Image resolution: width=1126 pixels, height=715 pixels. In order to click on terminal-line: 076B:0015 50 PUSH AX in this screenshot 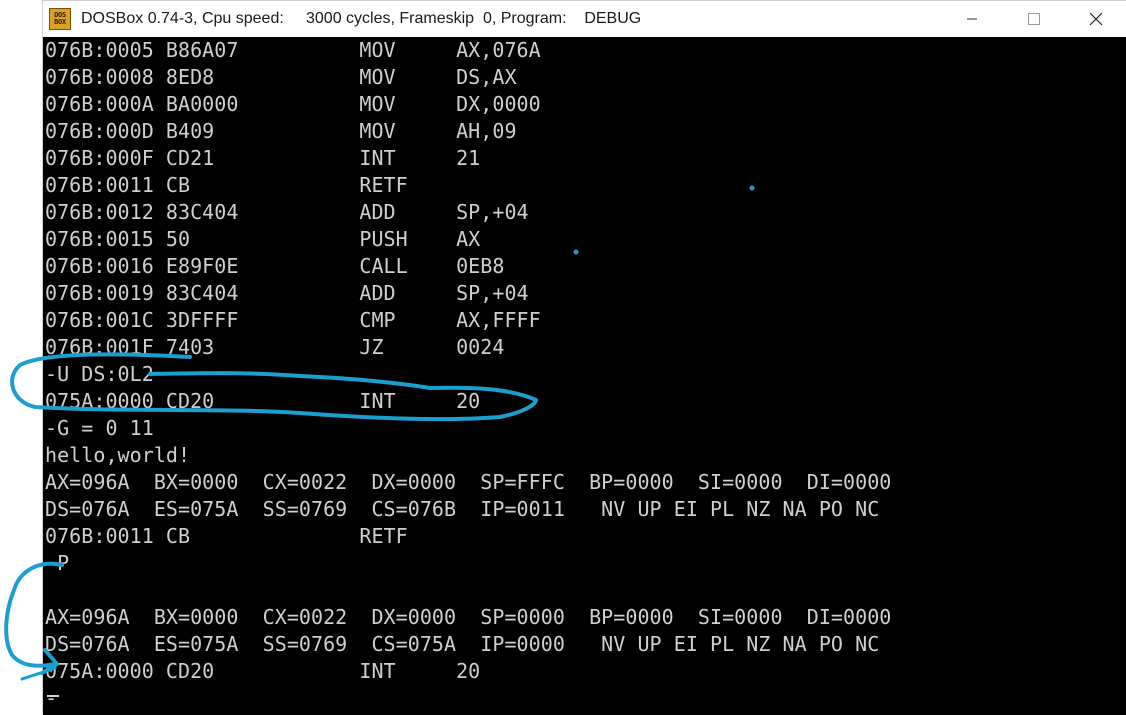, I will do `click(263, 239)`.